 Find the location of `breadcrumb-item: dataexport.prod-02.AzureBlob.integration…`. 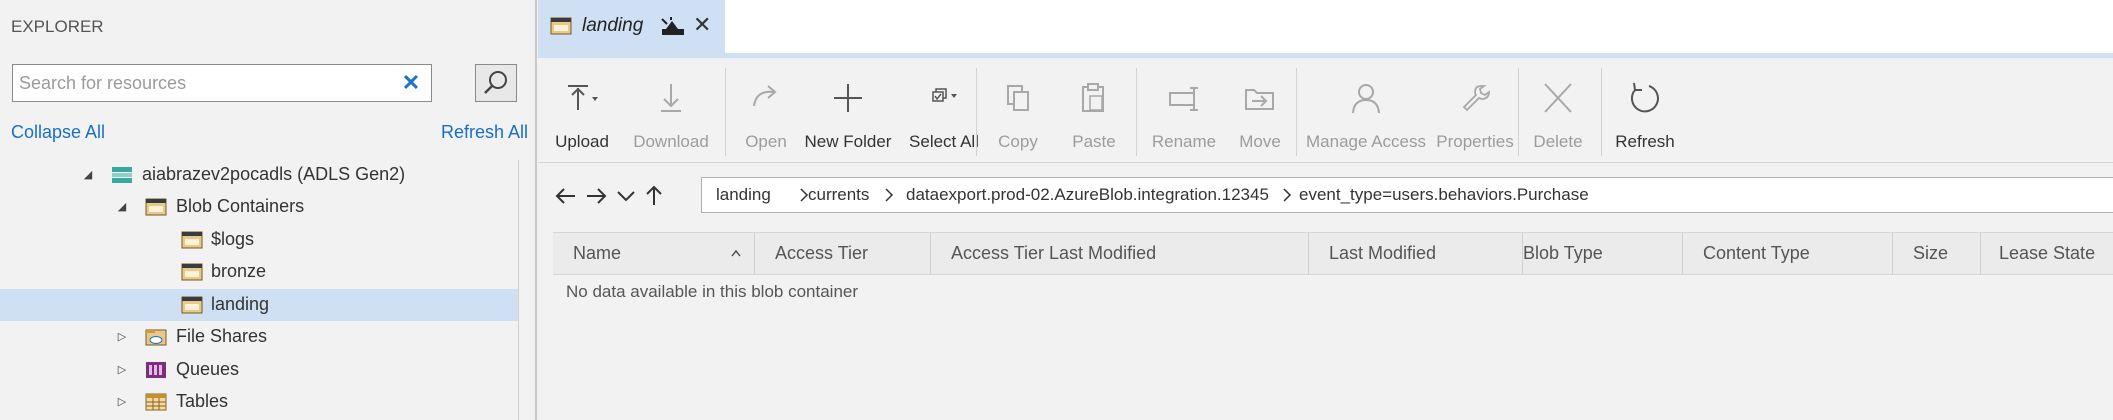

breadcrumb-item: dataexport.prod-02.AzureBlob.integration… is located at coordinates (1087, 195).